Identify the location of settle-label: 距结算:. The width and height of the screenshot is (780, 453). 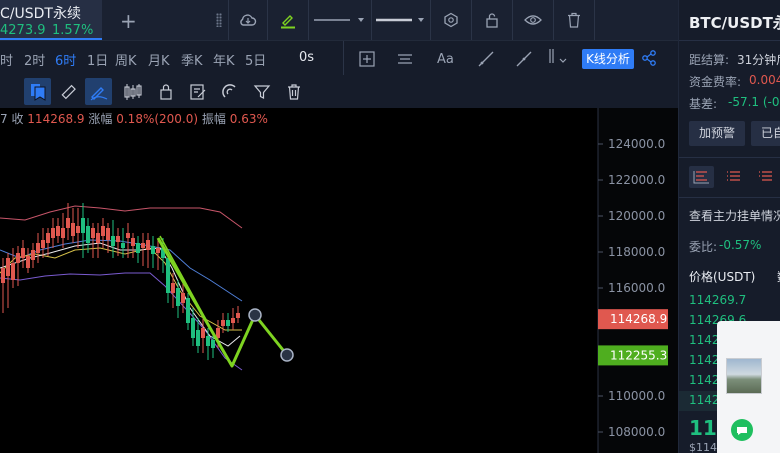
(709, 60).